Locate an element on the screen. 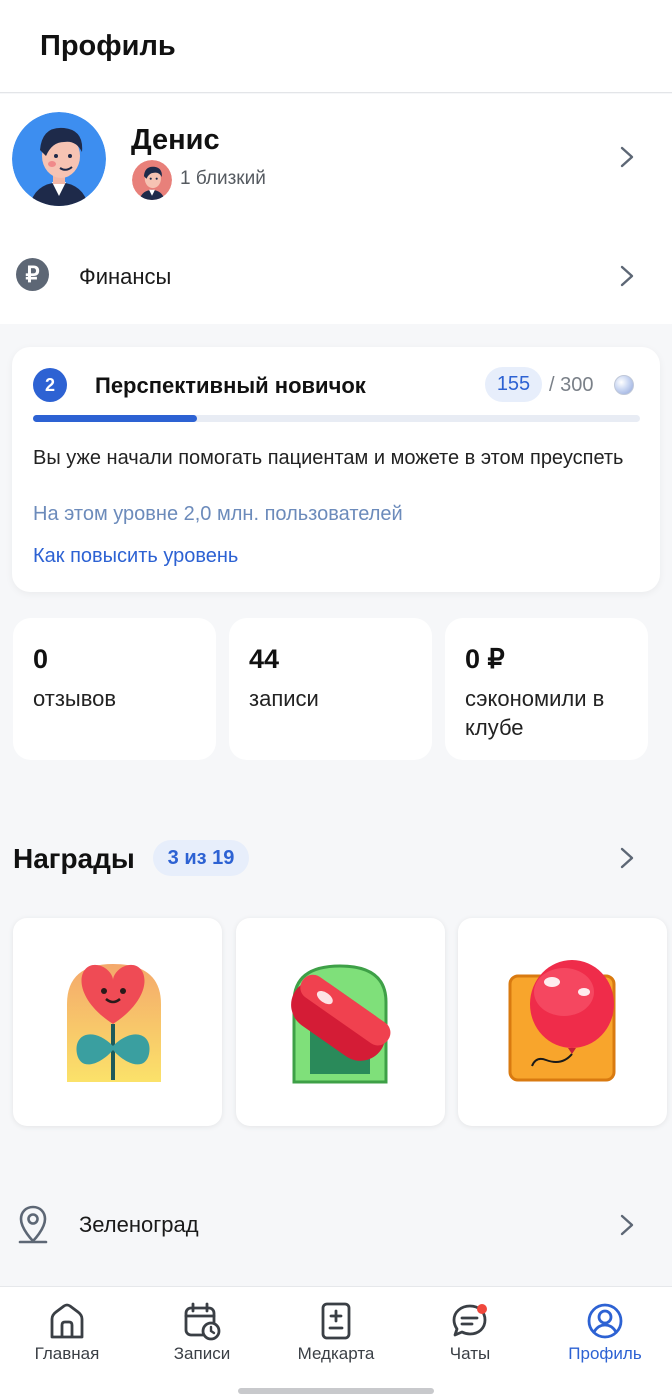 This screenshot has height=1400, width=672. pill-badge is located at coordinates (340, 1022).